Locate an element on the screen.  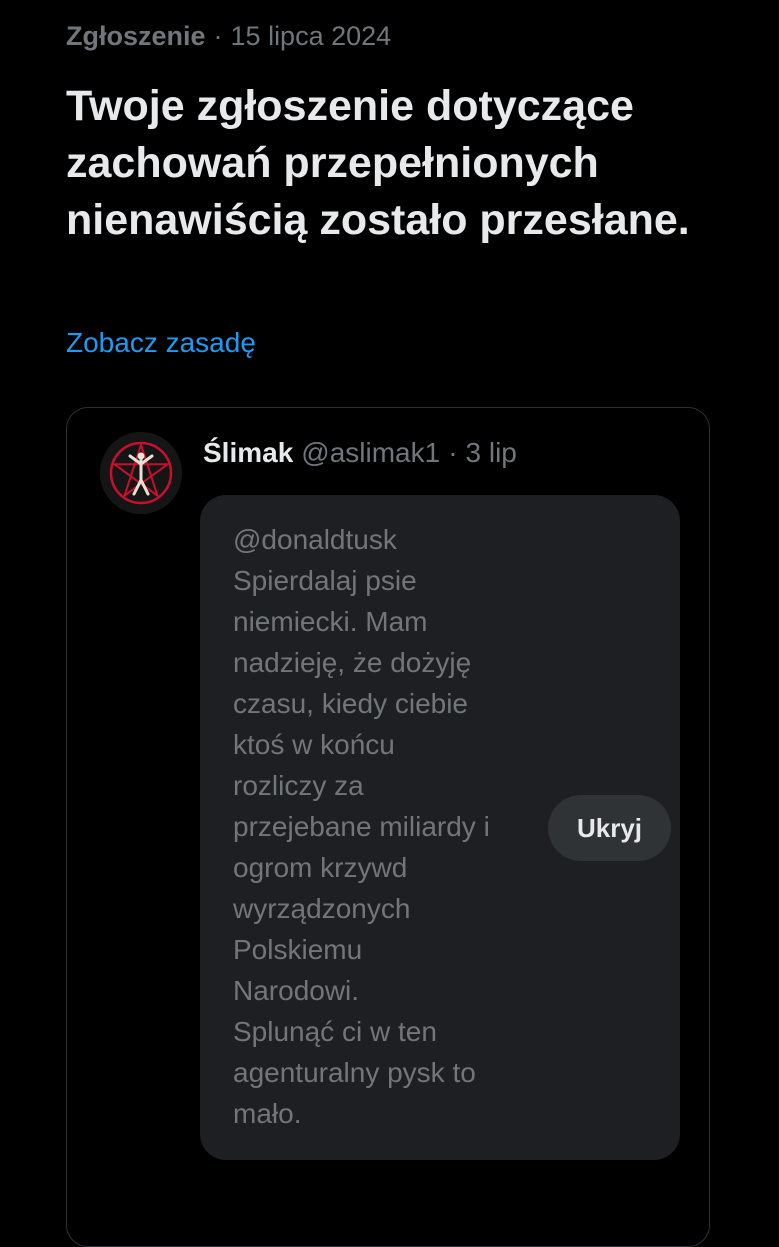
avatar is located at coordinates (141, 473).